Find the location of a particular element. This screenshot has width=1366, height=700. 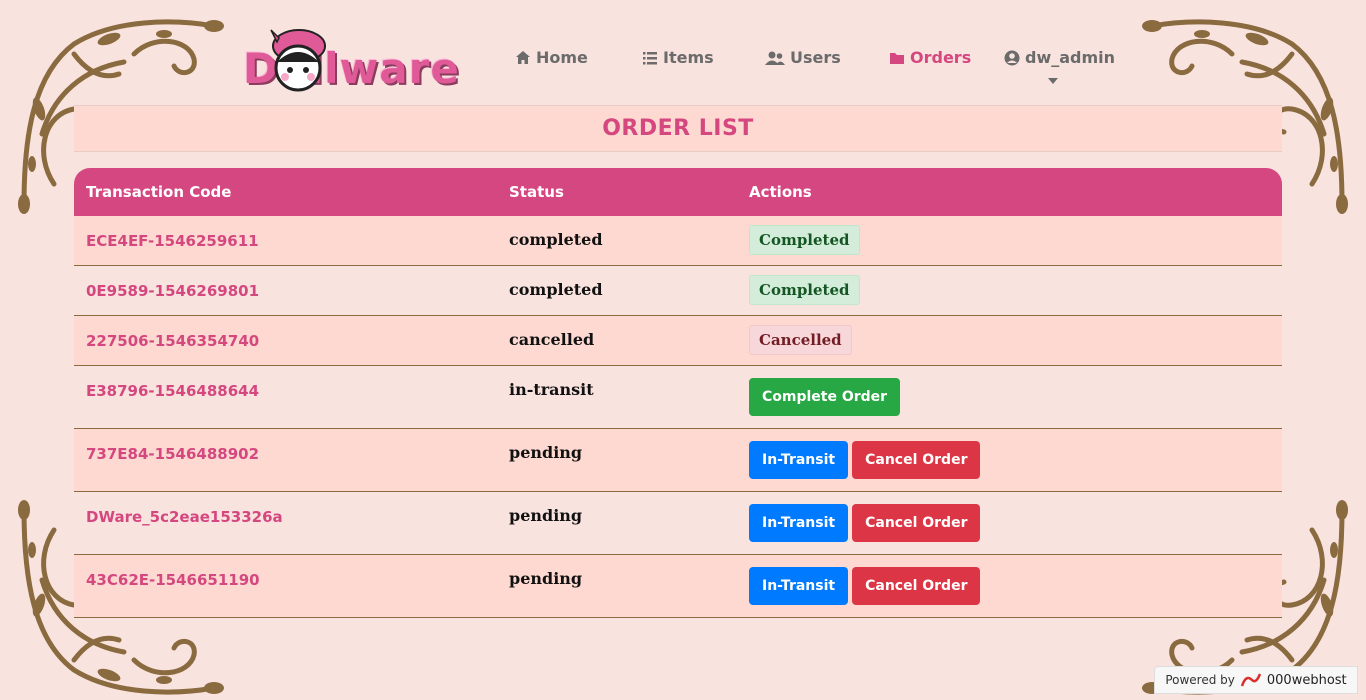

nav-orders: Orders is located at coordinates (930, 57).